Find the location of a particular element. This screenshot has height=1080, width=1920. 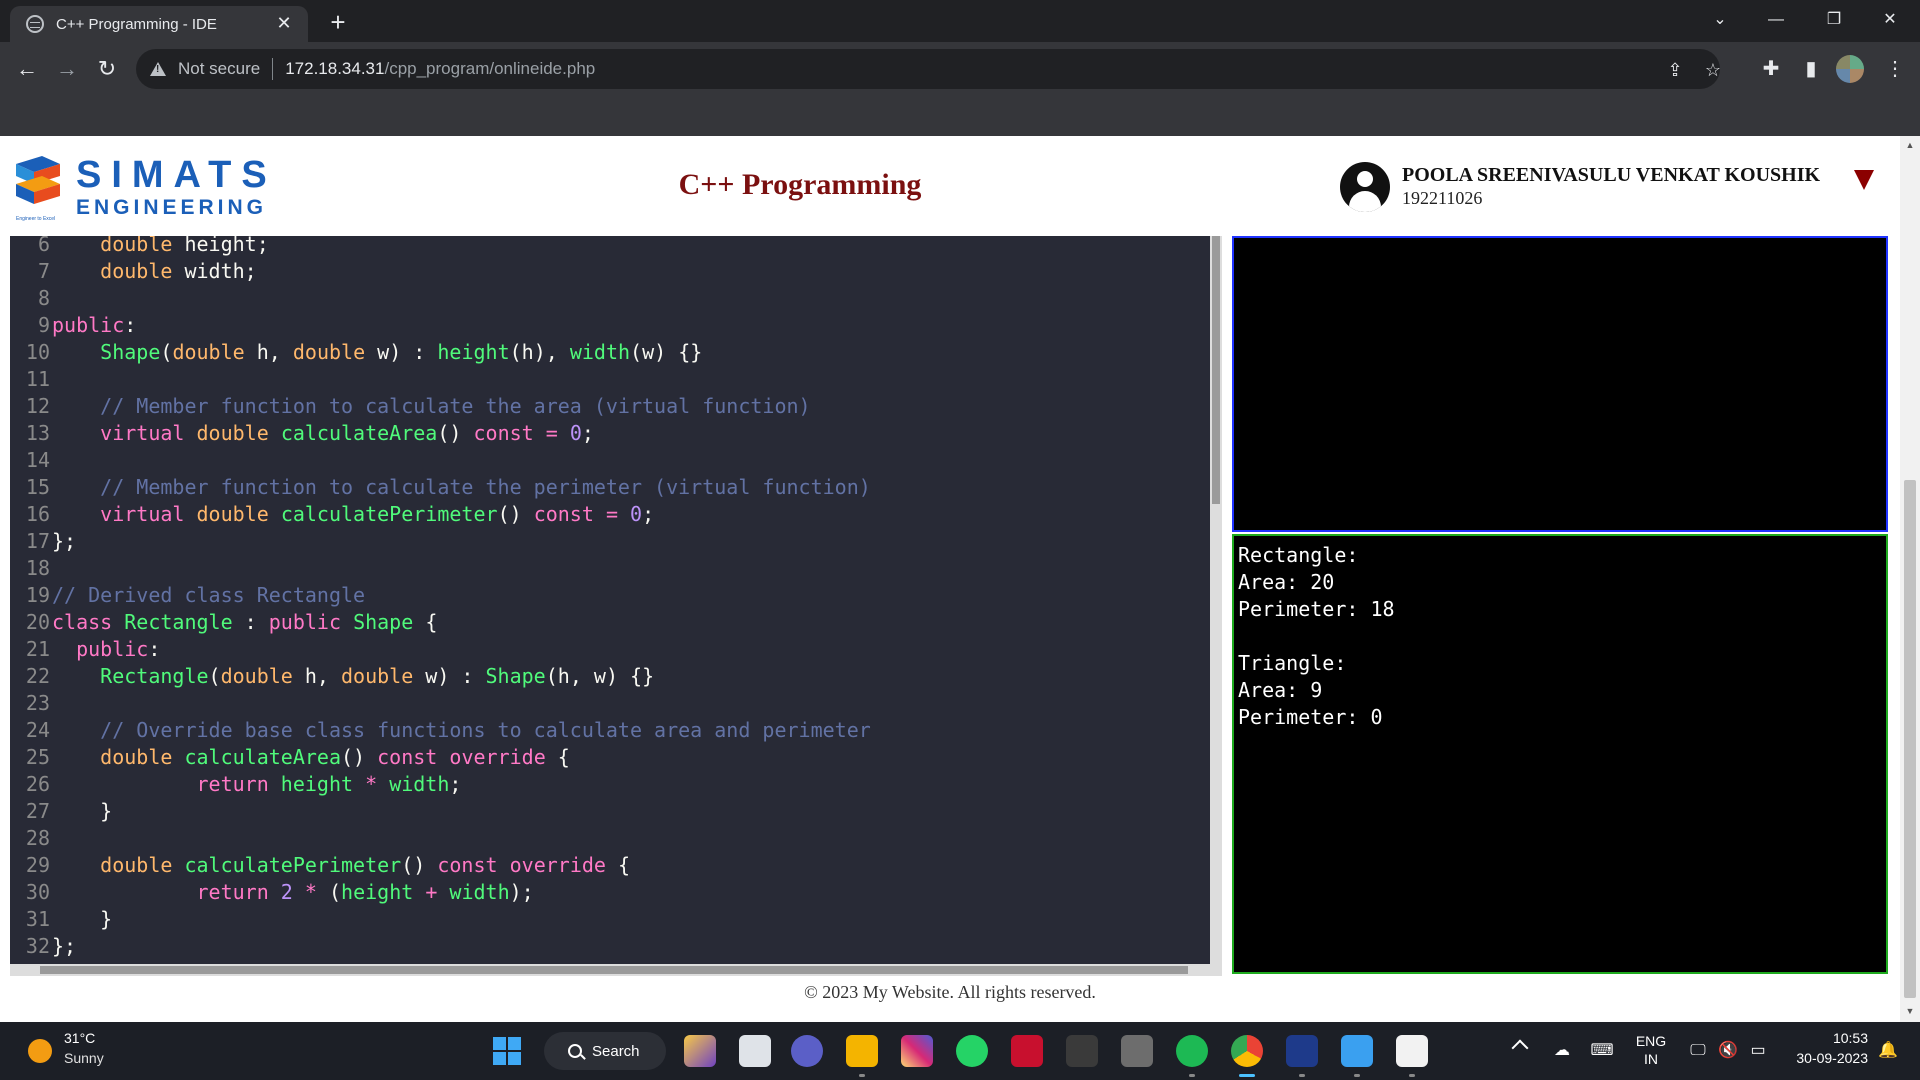

simats-logo: SIMATS ENGINEERING Engineer to Excel is located at coordinates (141, 189).